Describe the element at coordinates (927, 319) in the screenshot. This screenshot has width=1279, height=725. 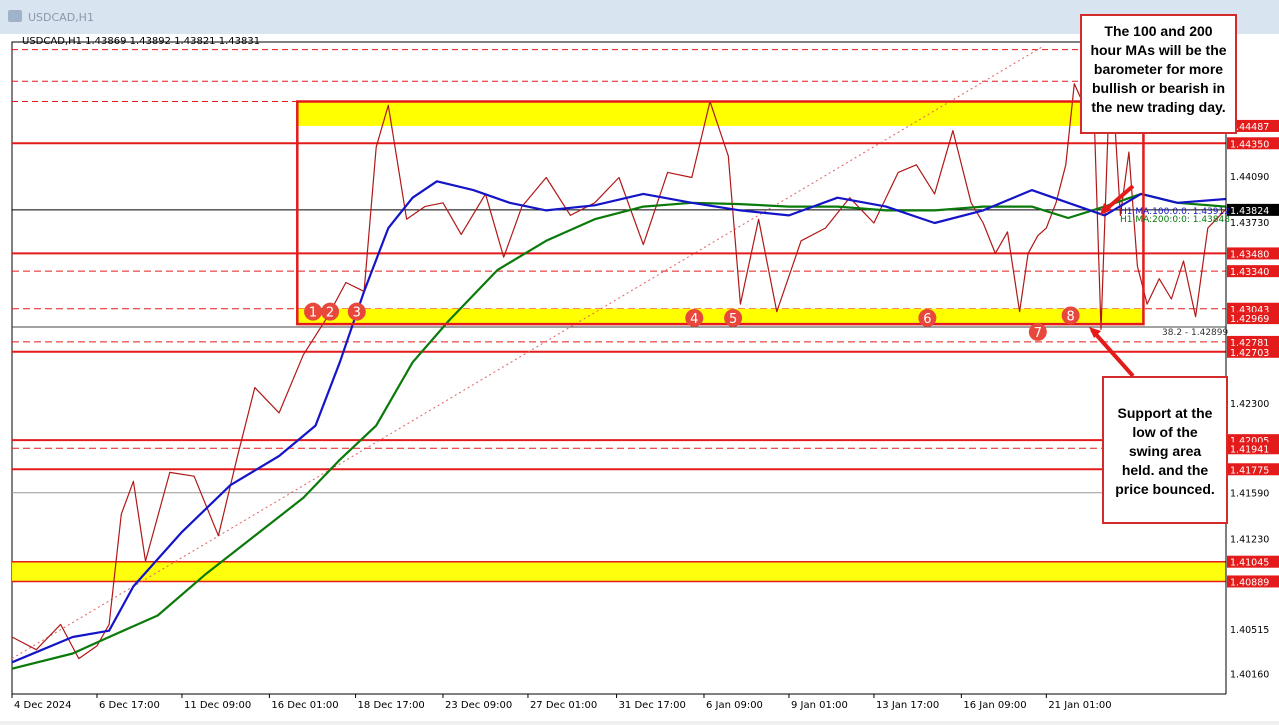
I see `marker-label-6: 6` at that location.